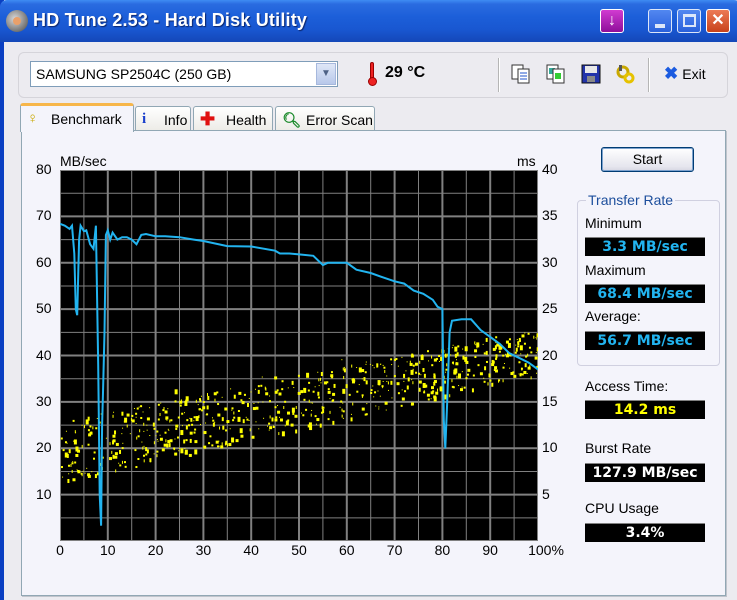  Describe the element at coordinates (134, 74) in the screenshot. I see `drive-select-value: SAMSUNG SP2504C (250 GB)` at that location.